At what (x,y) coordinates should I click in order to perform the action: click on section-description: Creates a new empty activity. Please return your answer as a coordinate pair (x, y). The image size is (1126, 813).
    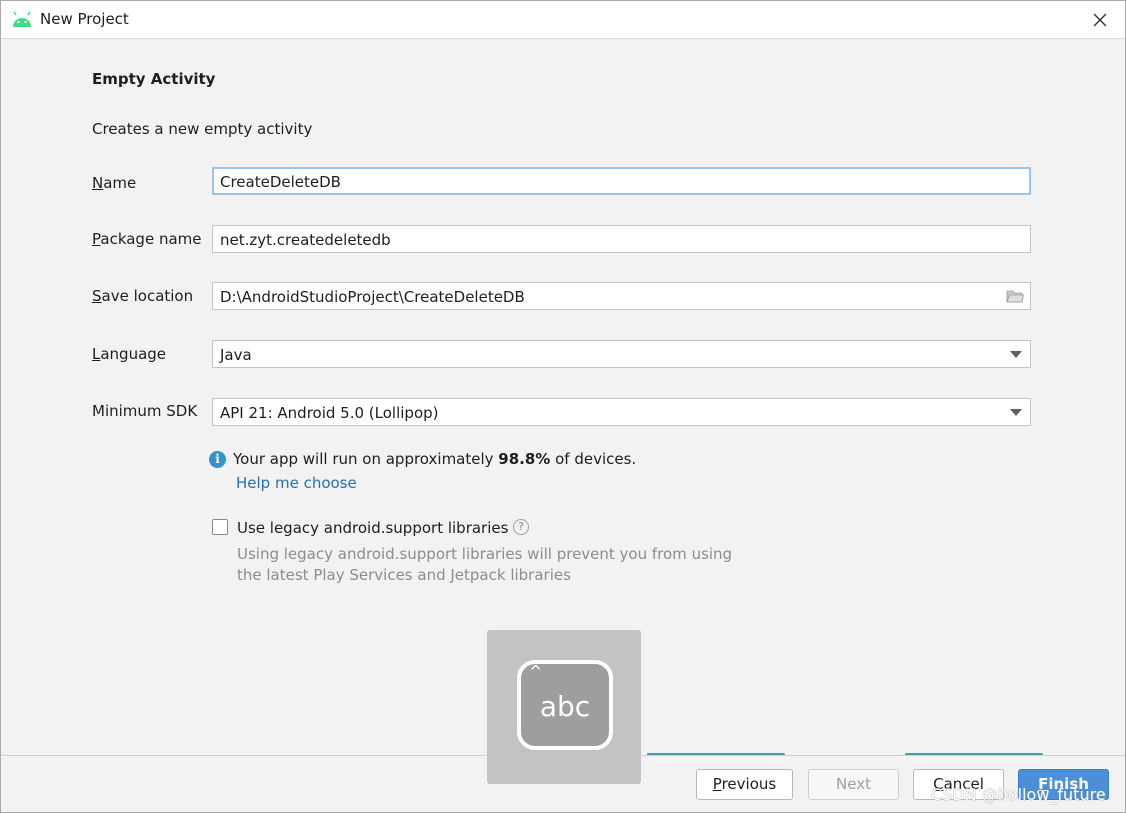
    Looking at the image, I should click on (202, 129).